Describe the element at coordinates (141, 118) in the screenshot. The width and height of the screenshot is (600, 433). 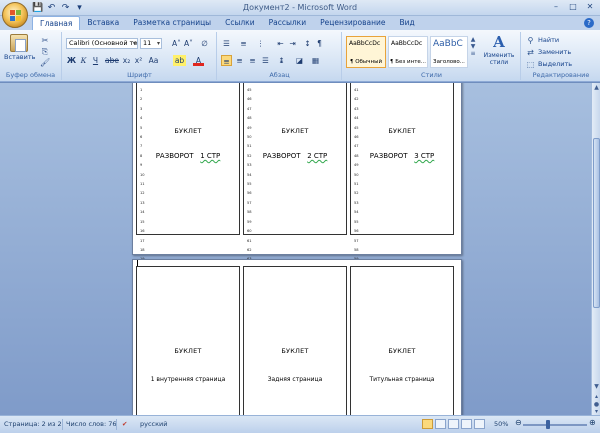
I see `line-number: 4` at that location.